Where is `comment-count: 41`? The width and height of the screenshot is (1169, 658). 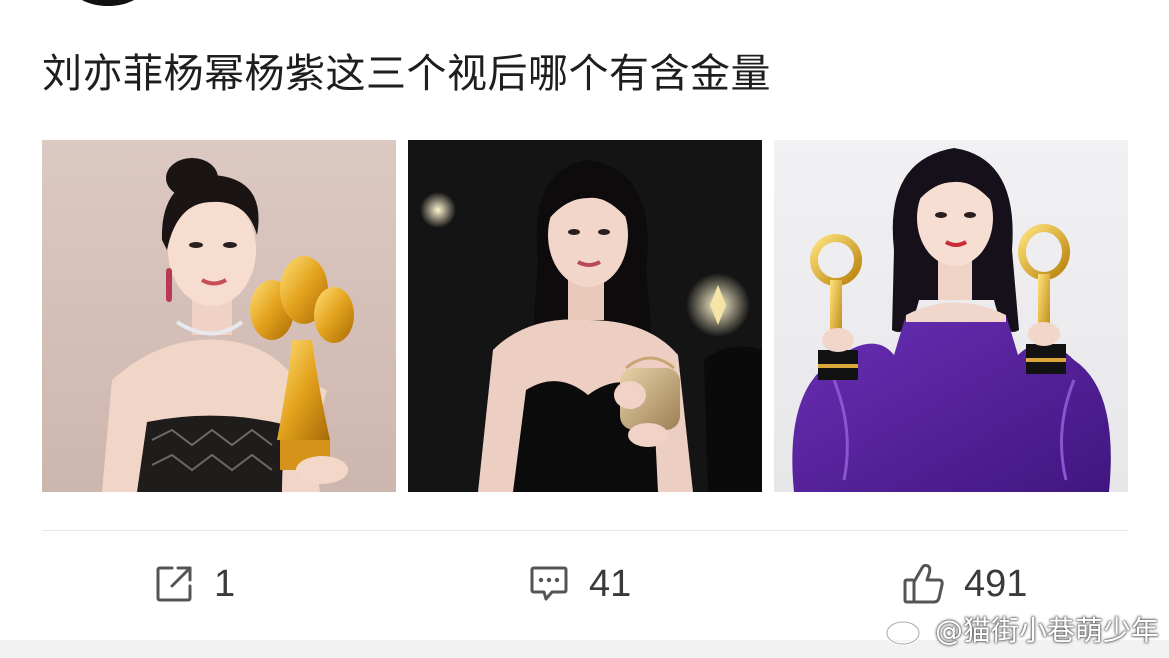
comment-count: 41 is located at coordinates (610, 583).